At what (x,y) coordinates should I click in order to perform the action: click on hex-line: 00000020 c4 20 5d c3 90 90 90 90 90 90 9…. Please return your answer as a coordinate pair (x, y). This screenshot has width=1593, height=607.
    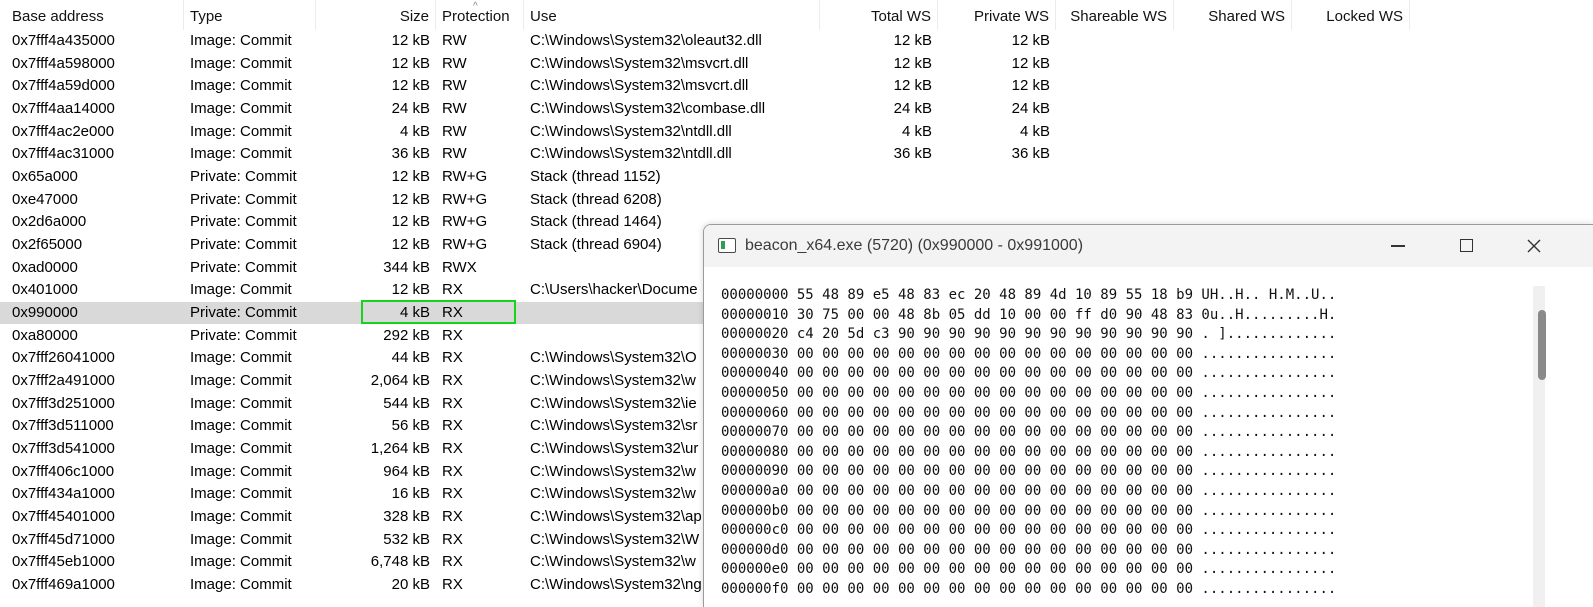
    Looking at the image, I should click on (1029, 334).